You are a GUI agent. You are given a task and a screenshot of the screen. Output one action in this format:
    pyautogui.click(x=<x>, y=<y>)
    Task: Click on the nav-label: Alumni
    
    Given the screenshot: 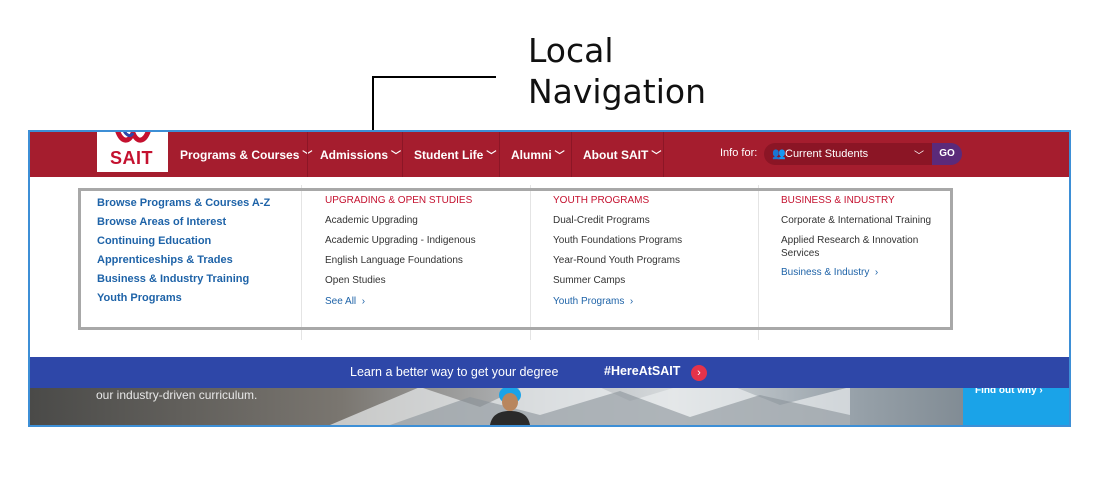 What is the action you would take?
    pyautogui.click(x=531, y=155)
    